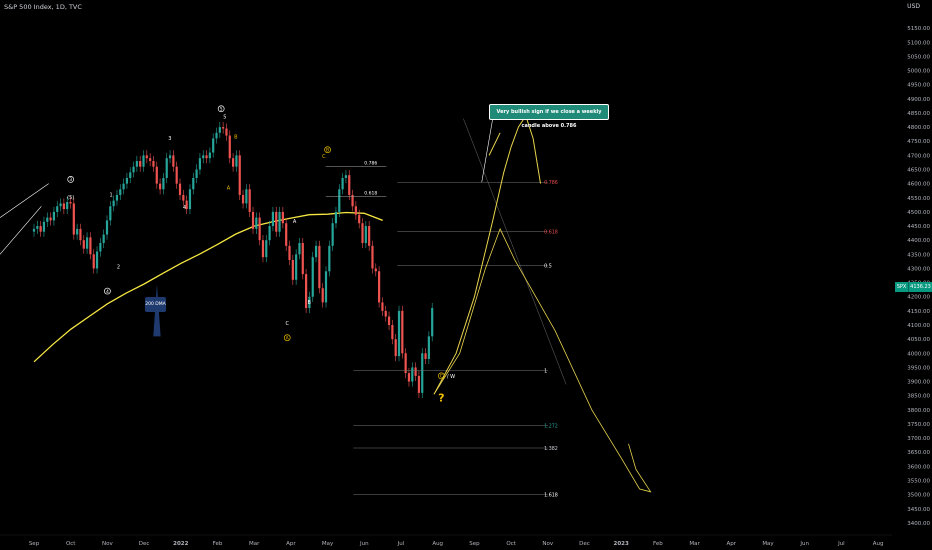 The width and height of the screenshot is (932, 550). I want to click on circled-wave-label: 4, so click(107, 292).